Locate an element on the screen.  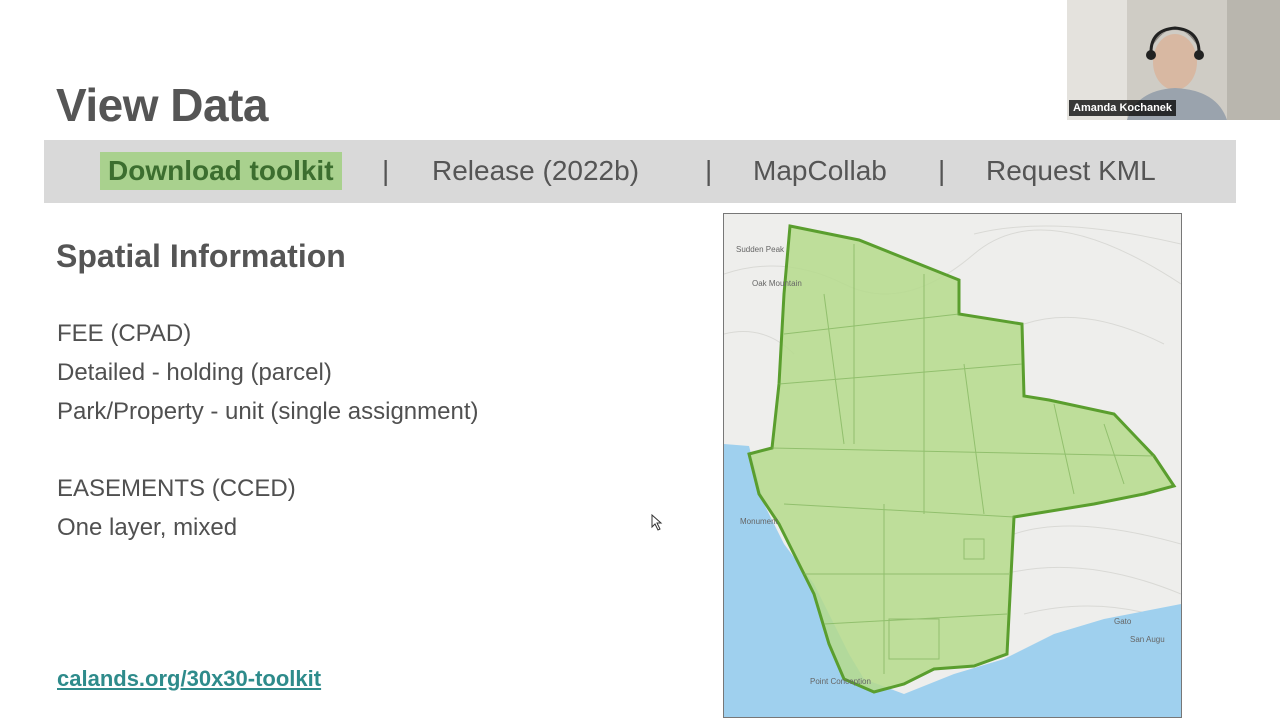
mouse-cursor-icon is located at coordinates (657, 522).